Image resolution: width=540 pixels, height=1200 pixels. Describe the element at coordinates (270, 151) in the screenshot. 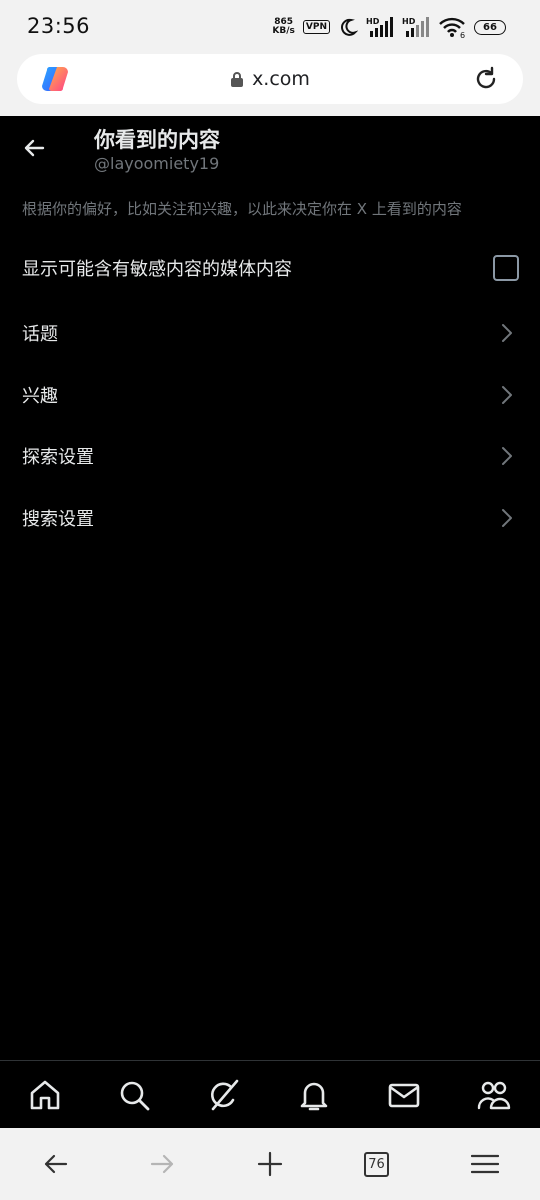

I see `page-header: 你看到的内容 @layoomiety19` at that location.